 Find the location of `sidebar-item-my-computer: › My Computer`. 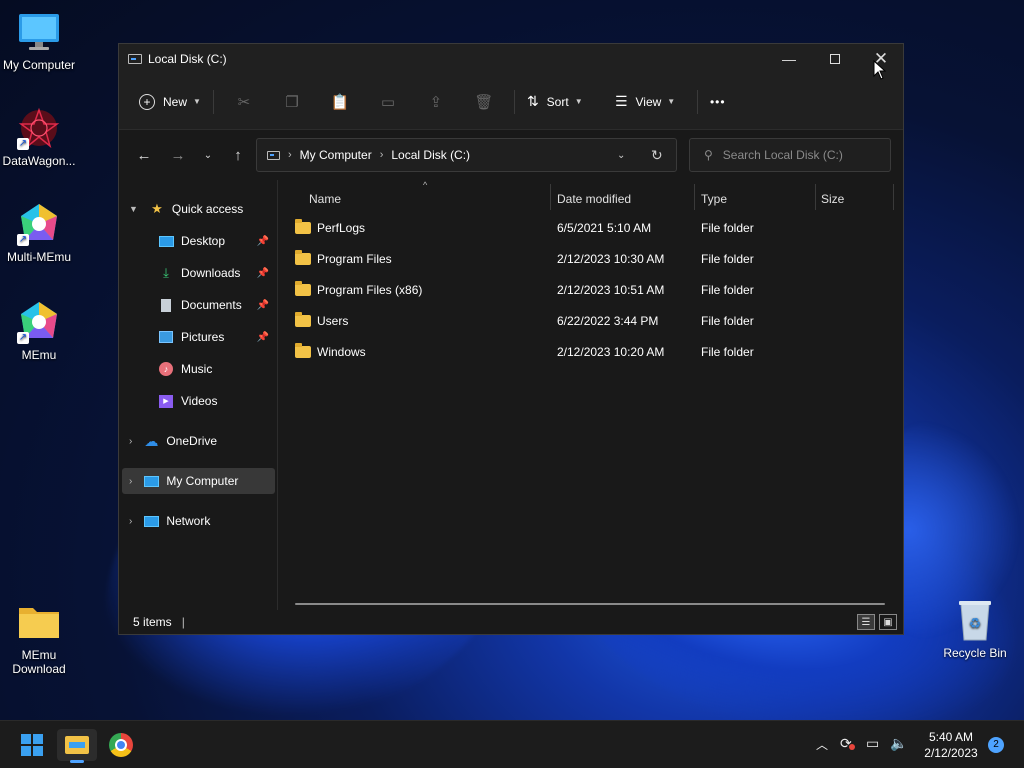

sidebar-item-my-computer: › My Computer is located at coordinates (198, 481).